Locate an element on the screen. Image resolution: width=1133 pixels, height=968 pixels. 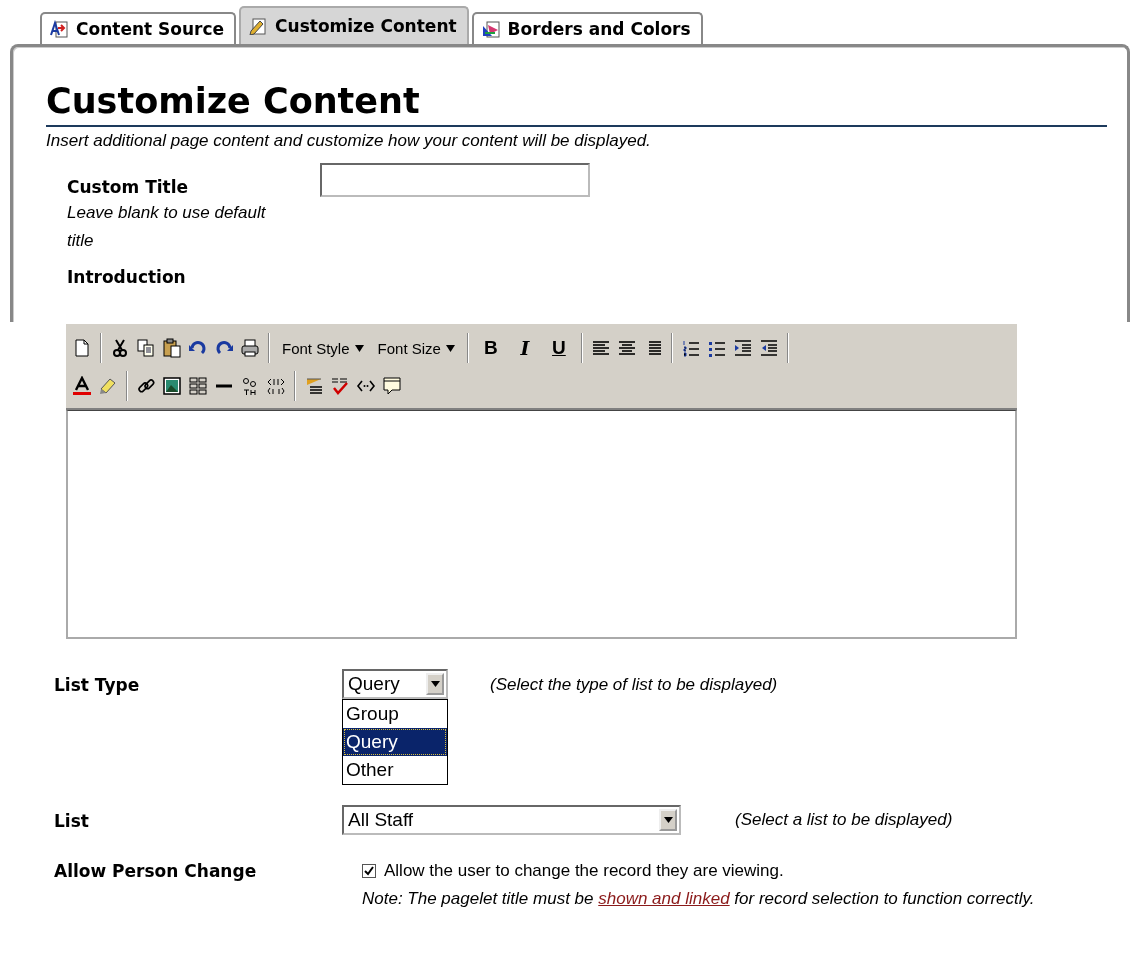
field-label: List Type is located at coordinates (97, 684).